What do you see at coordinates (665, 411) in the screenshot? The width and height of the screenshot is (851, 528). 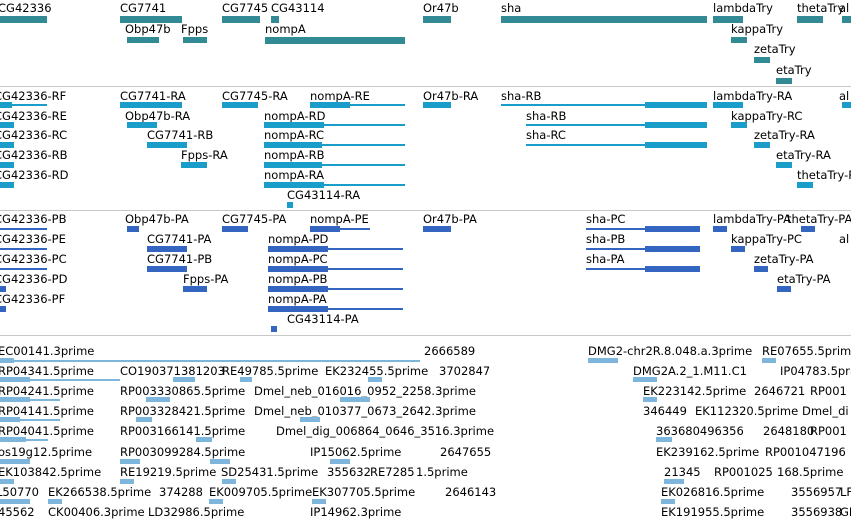 I see `est-label: 346449` at bounding box center [665, 411].